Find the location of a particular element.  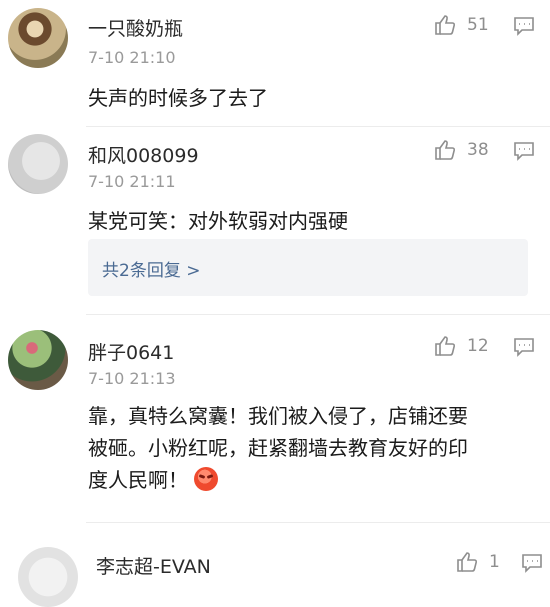

comment-timestamp: 7-10 21:13 is located at coordinates (132, 378).